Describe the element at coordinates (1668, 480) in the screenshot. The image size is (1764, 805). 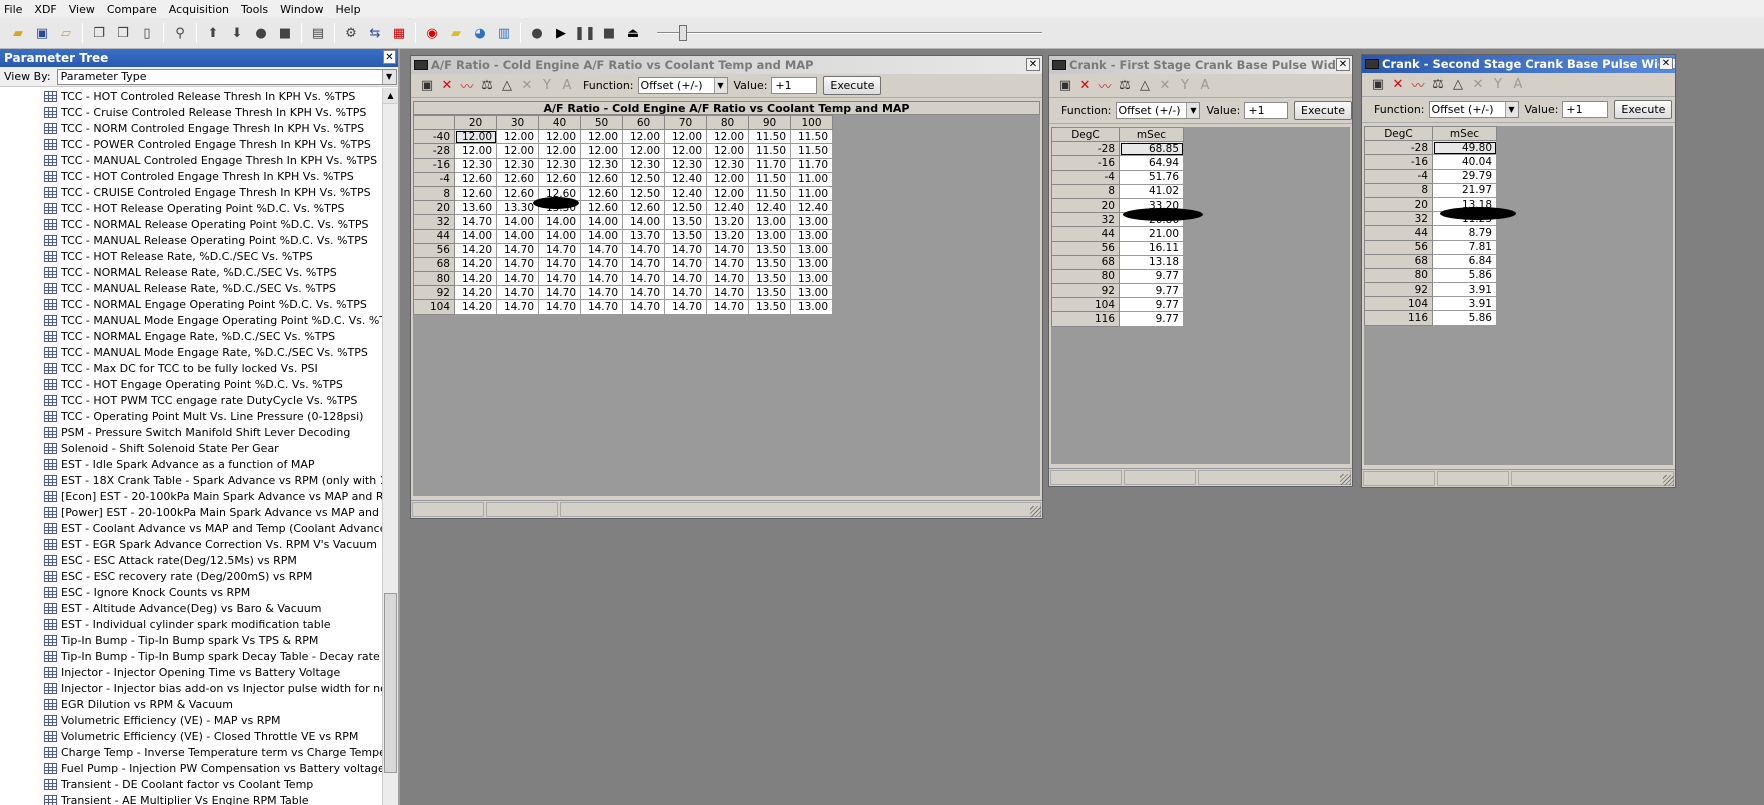
I see `resize-grip-icon` at that location.